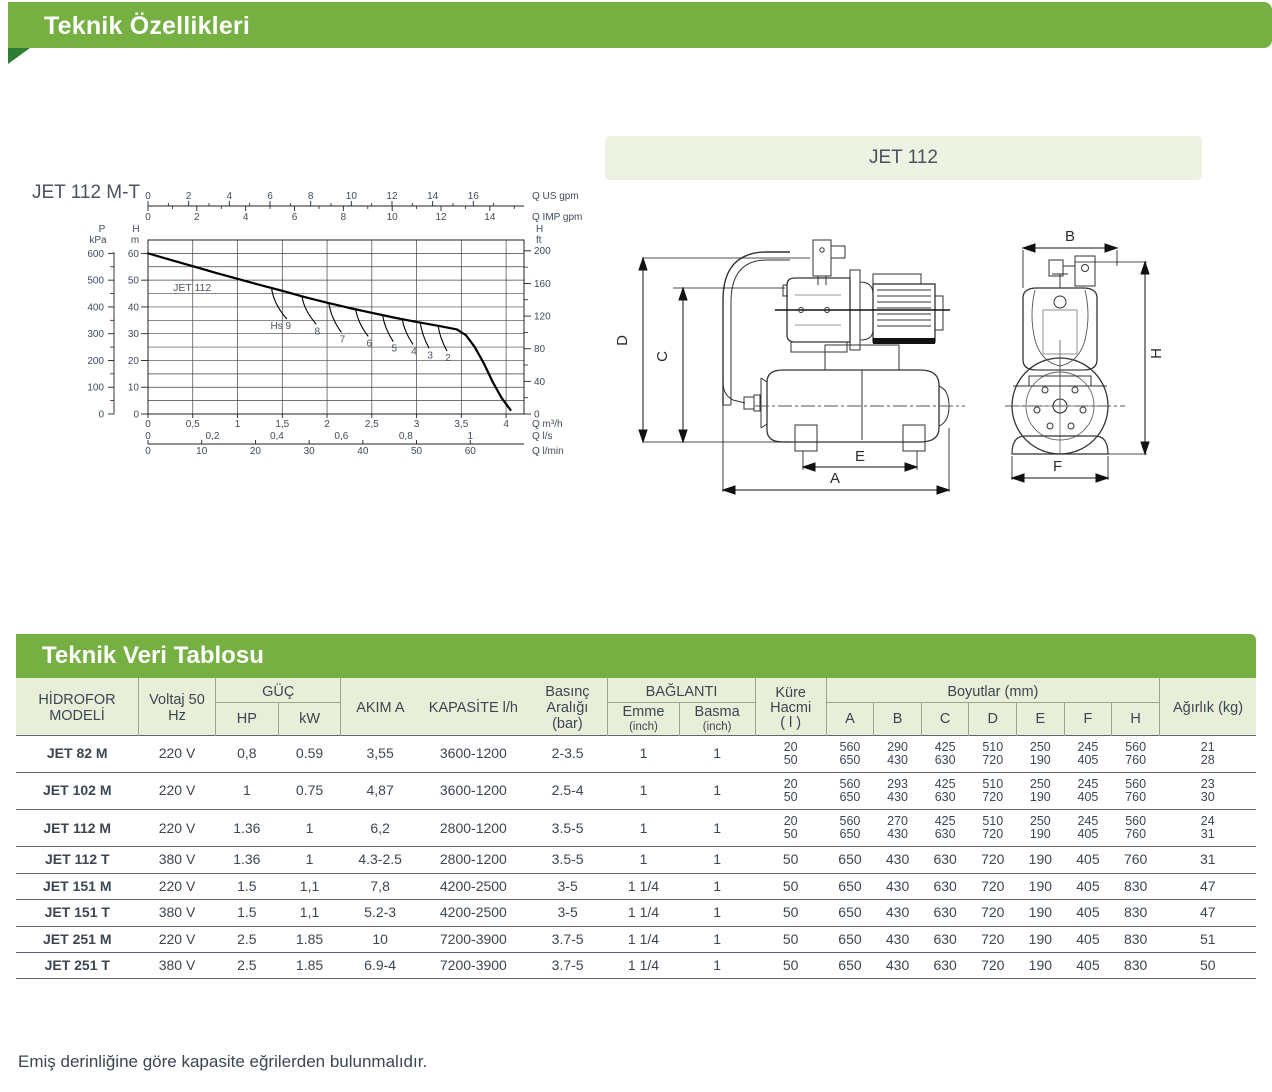  What do you see at coordinates (1207, 966) in the screenshot?
I see `cell-weight: 50` at bounding box center [1207, 966].